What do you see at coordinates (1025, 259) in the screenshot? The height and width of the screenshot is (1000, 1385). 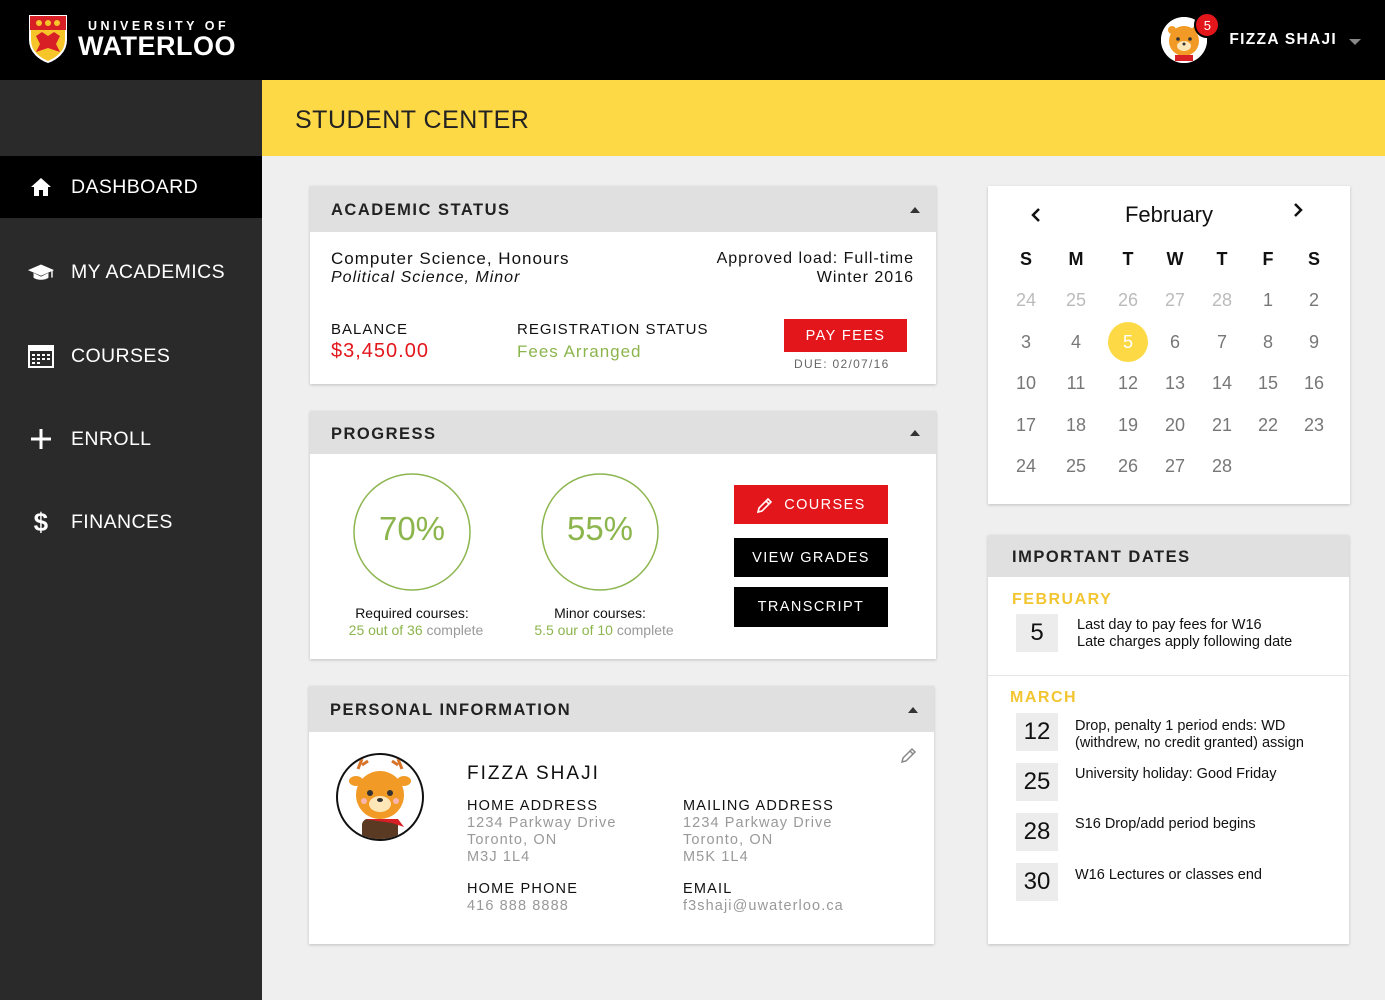 I see `weekday-header: S` at bounding box center [1025, 259].